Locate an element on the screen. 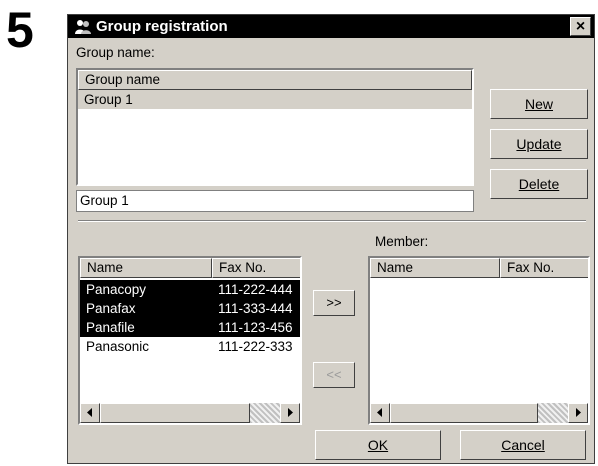 The height and width of the screenshot is (466, 598). member-hscrollbar is located at coordinates (479, 413).